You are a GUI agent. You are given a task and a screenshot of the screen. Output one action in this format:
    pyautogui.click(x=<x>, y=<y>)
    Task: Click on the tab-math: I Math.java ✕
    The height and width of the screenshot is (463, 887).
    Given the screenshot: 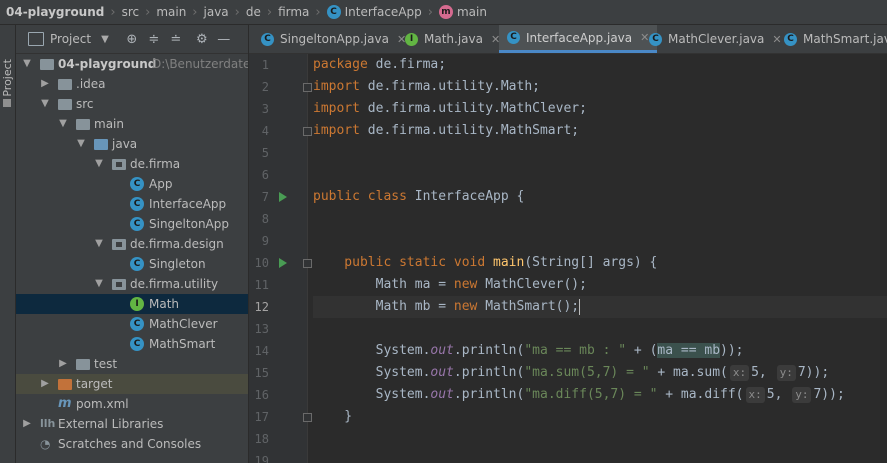 What is the action you would take?
    pyautogui.click(x=452, y=39)
    